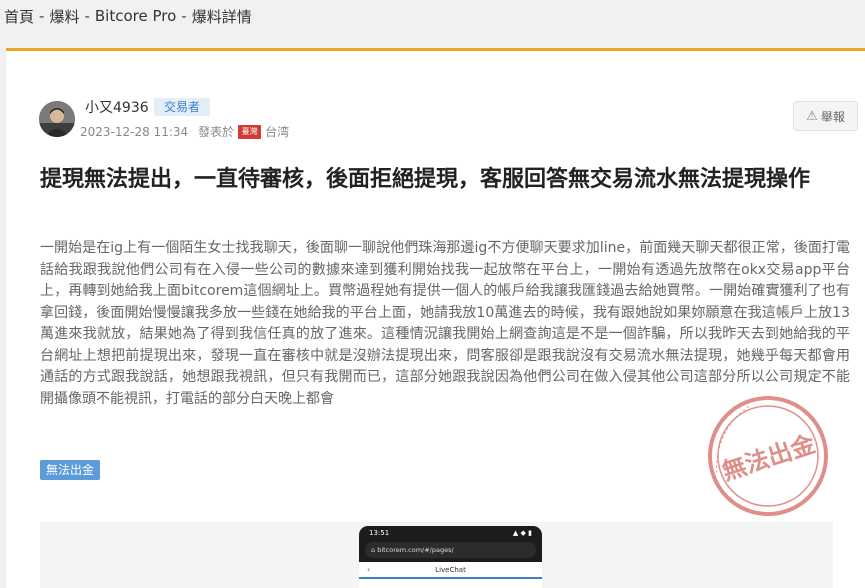 The image size is (865, 588). Describe the element at coordinates (135, 16) in the screenshot. I see `breadcrumb-broker: Bitcore Pro` at that location.